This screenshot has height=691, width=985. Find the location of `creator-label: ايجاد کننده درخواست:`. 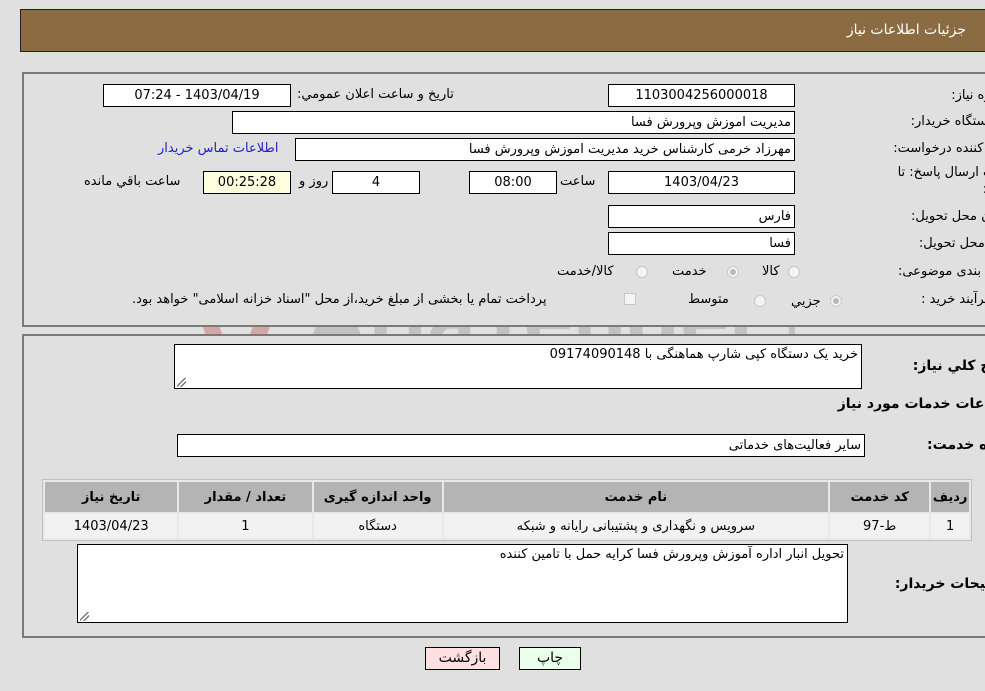

creator-label: ايجاد کننده درخواست: is located at coordinates (939, 148).